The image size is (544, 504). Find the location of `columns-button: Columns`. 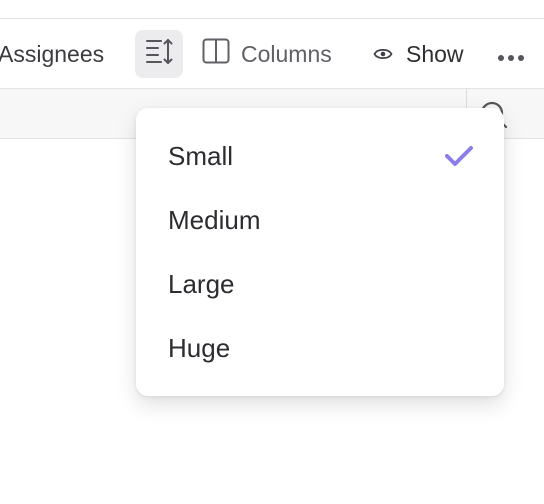

columns-button: Columns is located at coordinates (267, 54).